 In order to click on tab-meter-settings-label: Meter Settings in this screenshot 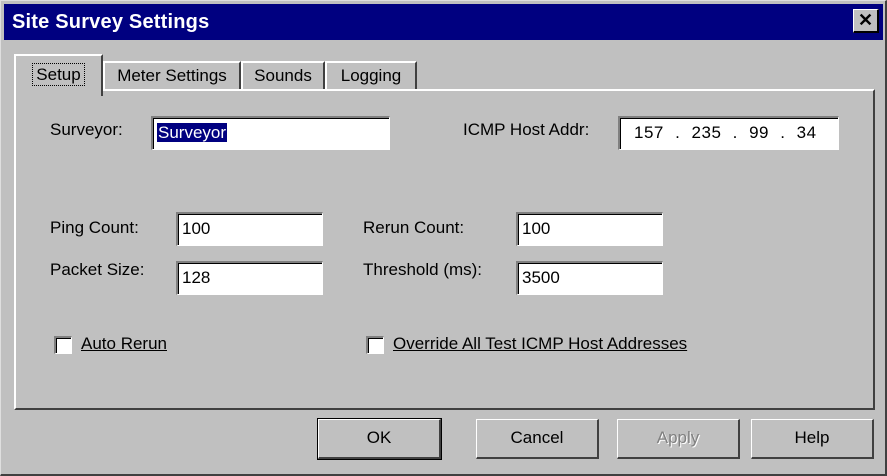, I will do `click(172, 75)`.